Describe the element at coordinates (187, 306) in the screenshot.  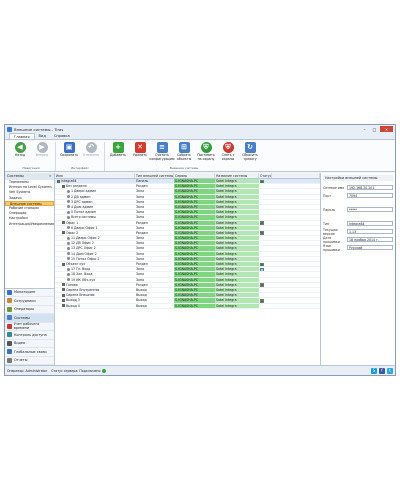
I see `table-row: Выход 4 Выход S-IGNASHA-PC Satel Integra` at that location.